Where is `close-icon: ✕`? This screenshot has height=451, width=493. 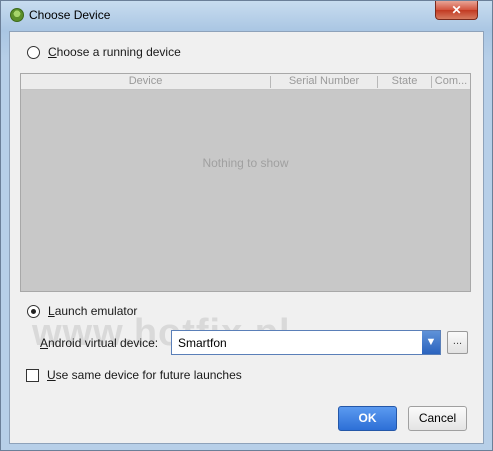 close-icon: ✕ is located at coordinates (456, 10).